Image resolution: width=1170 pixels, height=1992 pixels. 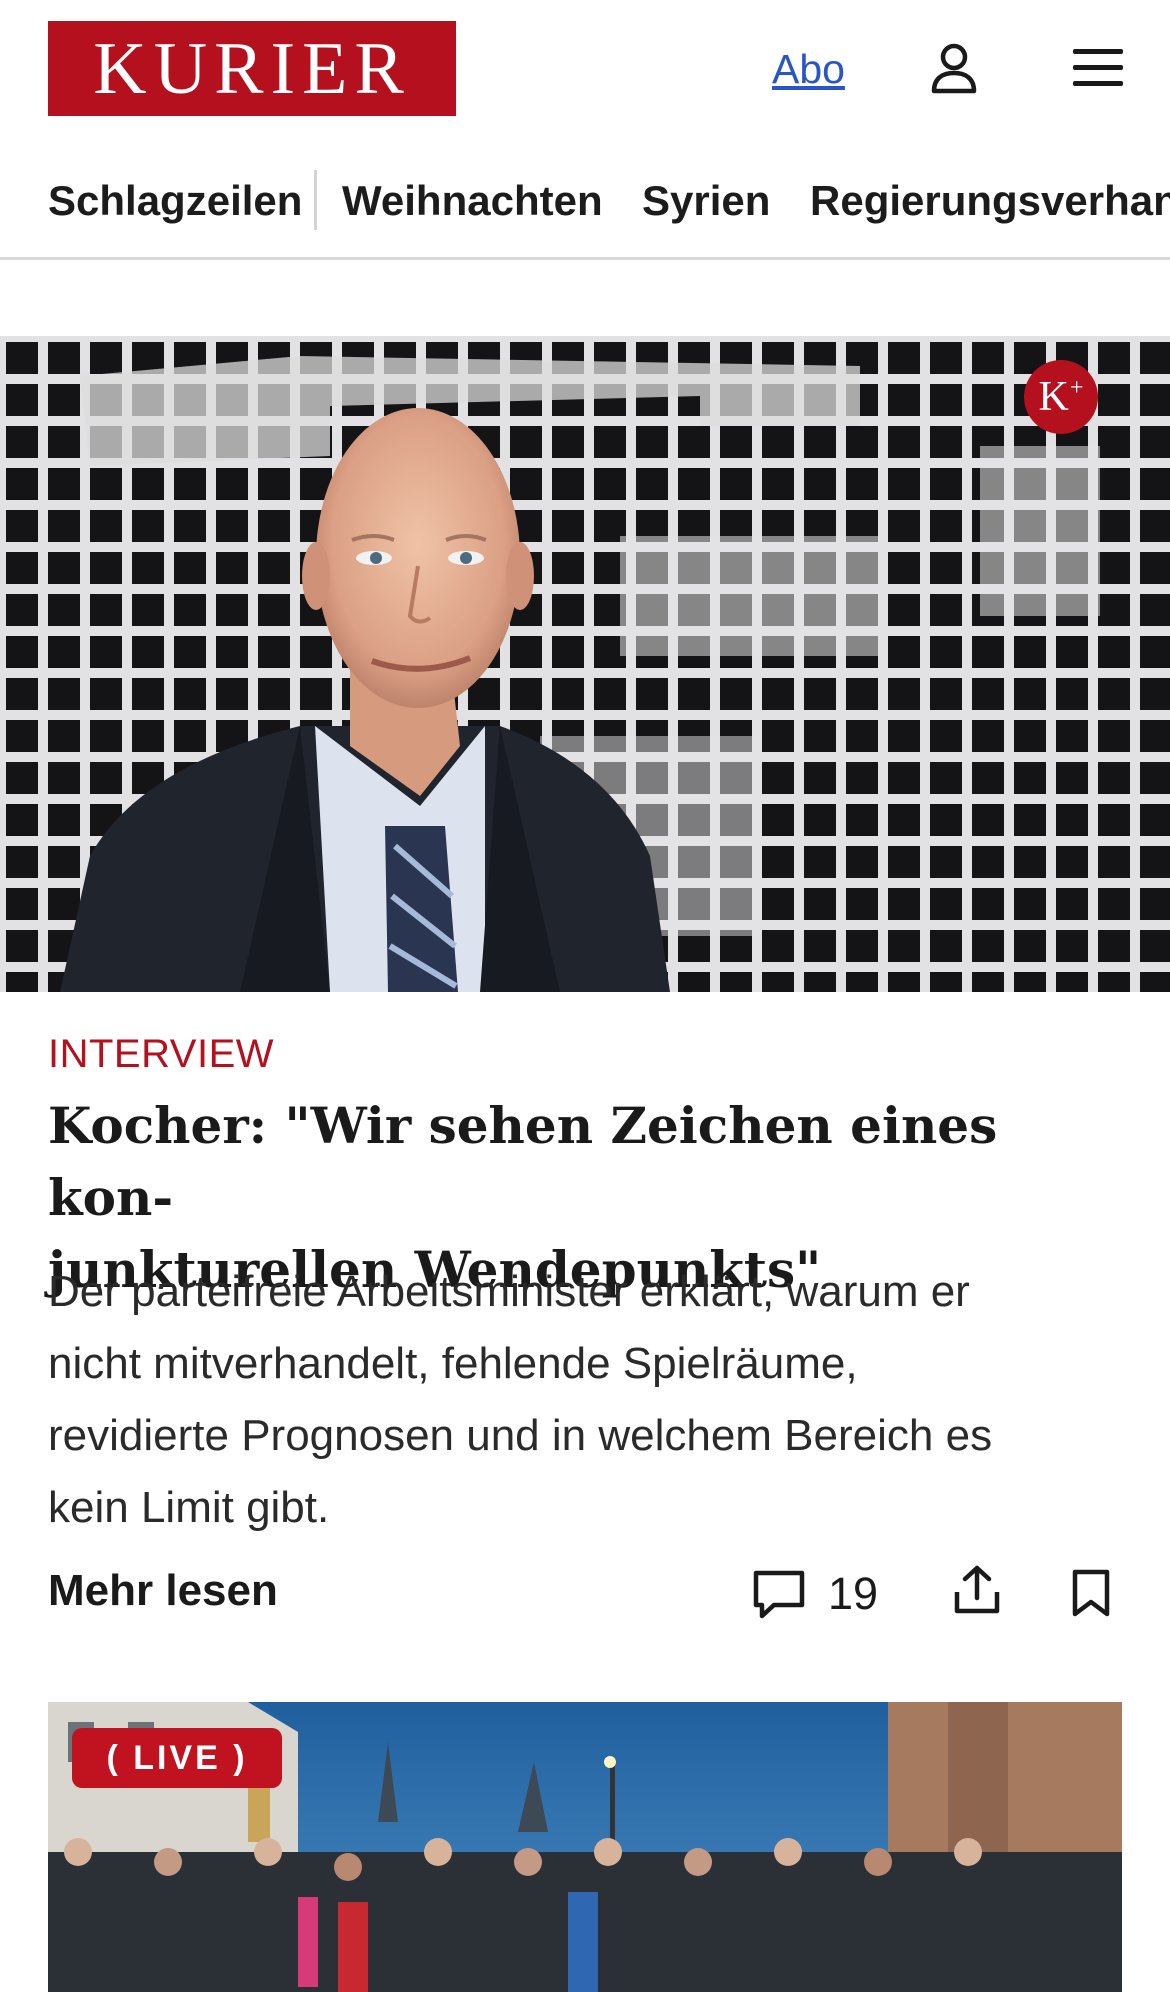 What do you see at coordinates (163, 1591) in the screenshot?
I see `read-more-link: Mehr lesen` at bounding box center [163, 1591].